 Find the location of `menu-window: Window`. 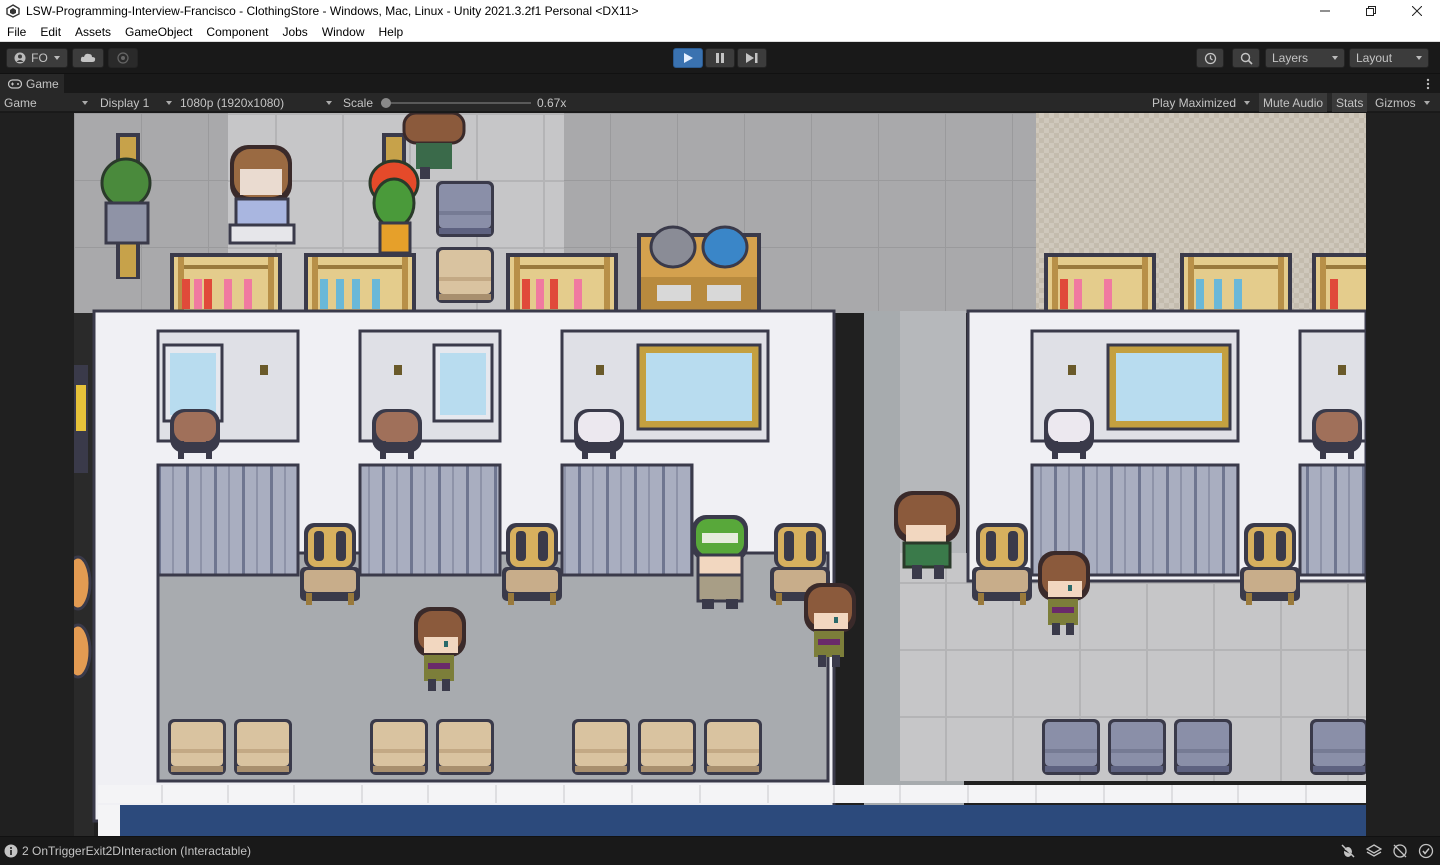

menu-window: Window is located at coordinates (343, 32).